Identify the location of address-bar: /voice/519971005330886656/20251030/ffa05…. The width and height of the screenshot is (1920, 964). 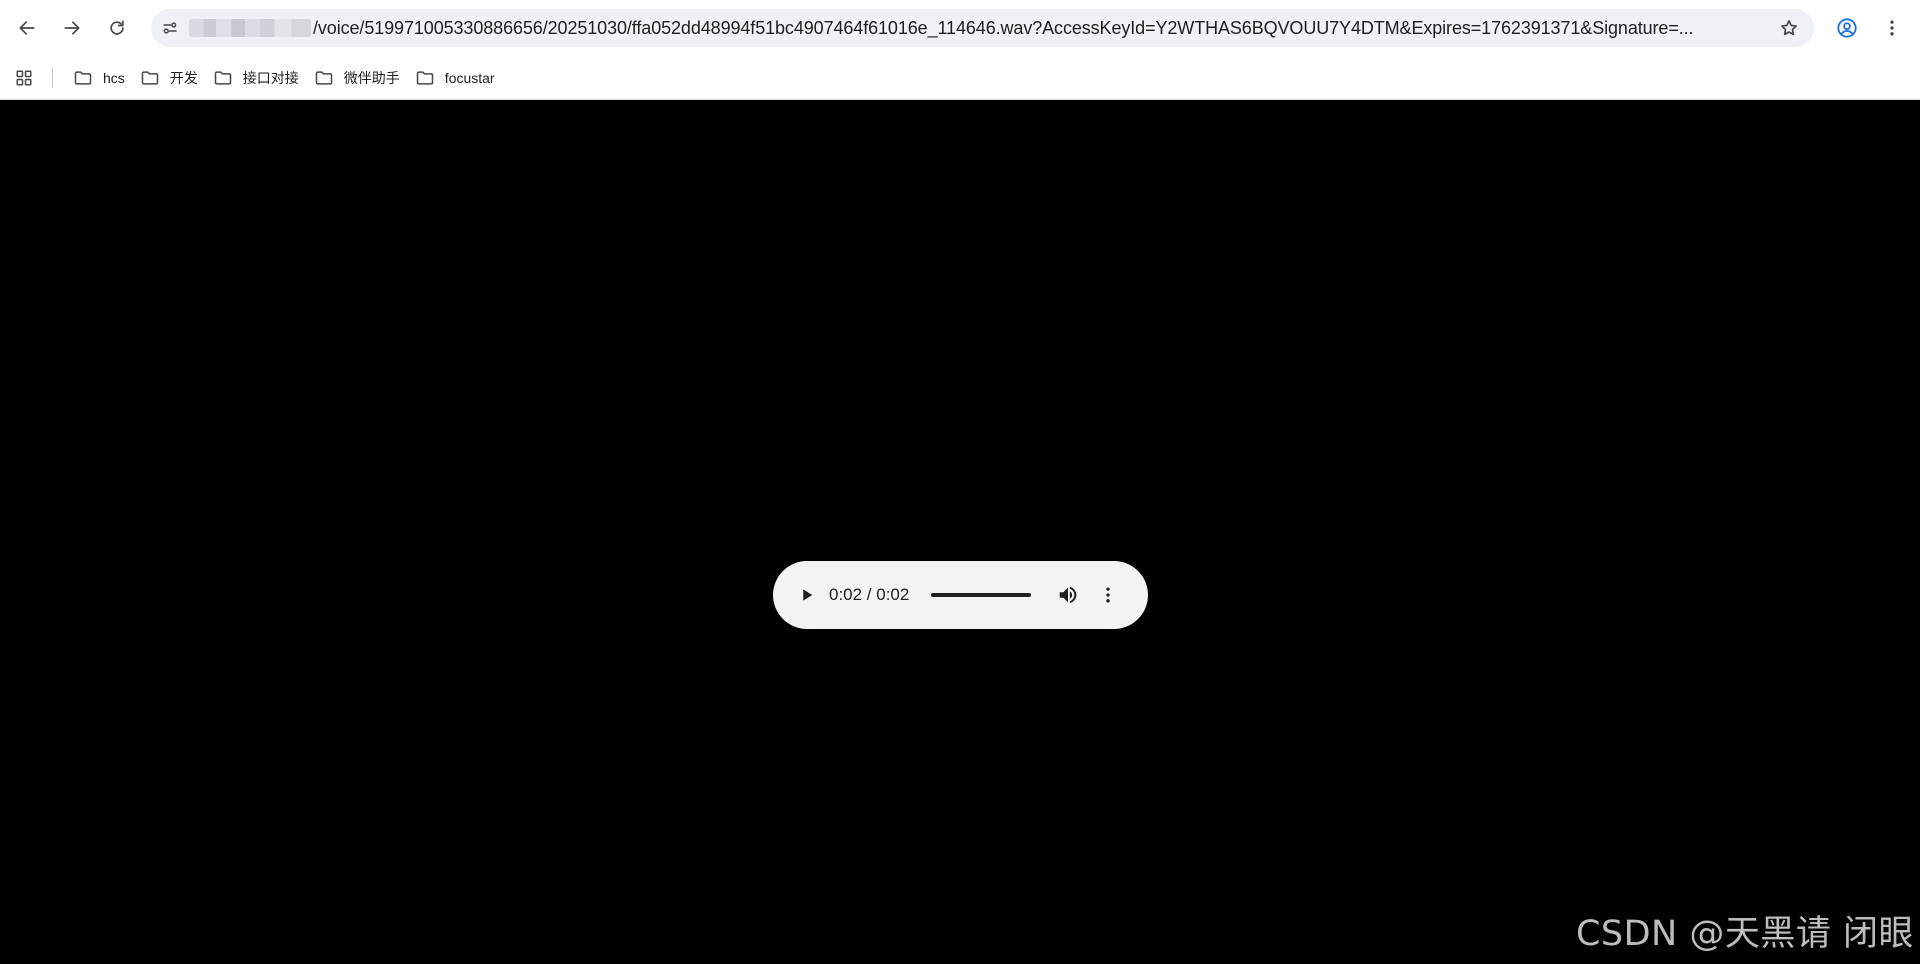
(982, 28).